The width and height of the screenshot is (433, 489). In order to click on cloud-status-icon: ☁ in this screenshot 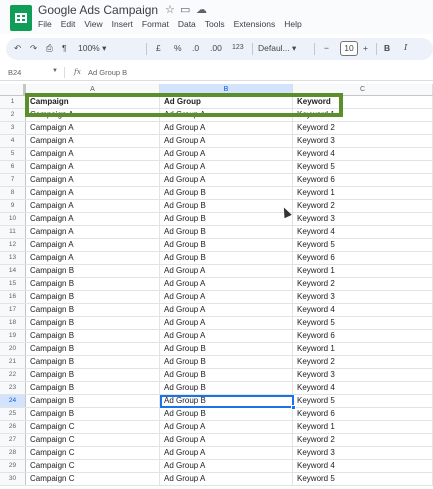, I will do `click(201, 9)`.